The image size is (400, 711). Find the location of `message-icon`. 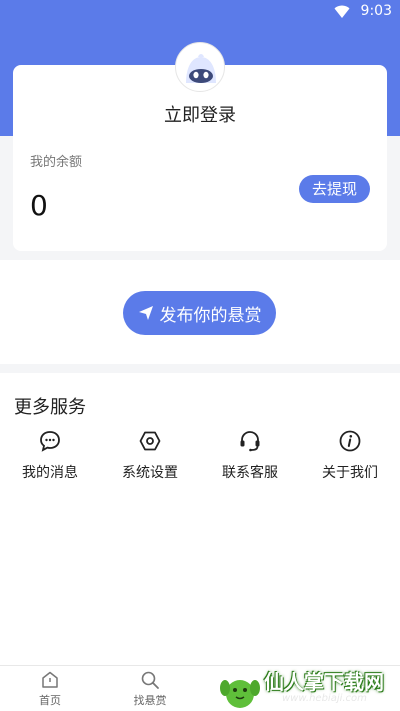

message-icon is located at coordinates (50, 441).